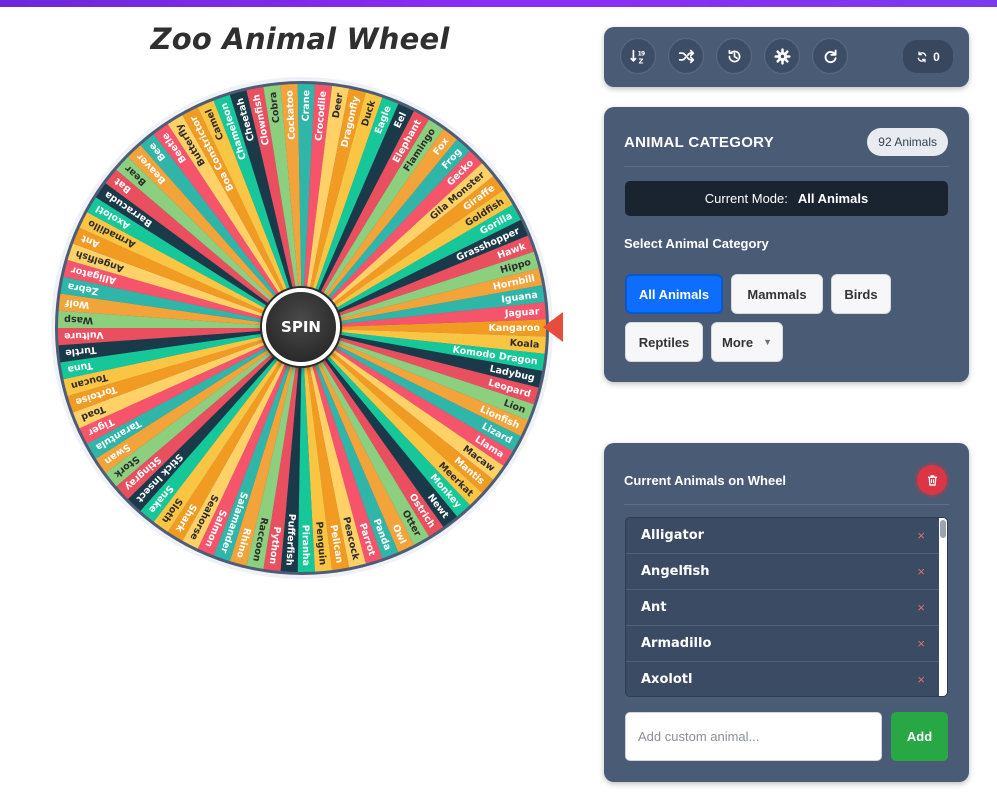 This screenshot has width=997, height=797. Describe the element at coordinates (699, 142) in the screenshot. I see `category-title: ANIMAL CATEGORY` at that location.